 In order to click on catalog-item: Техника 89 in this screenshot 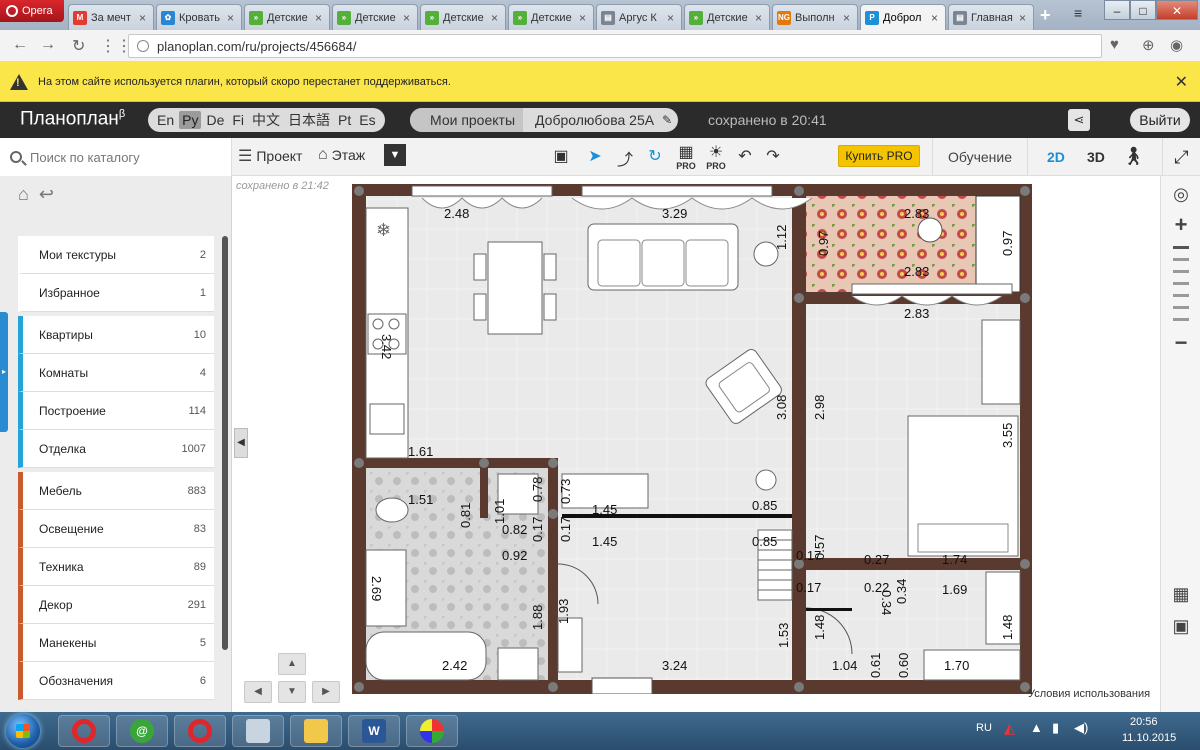, I will do `click(116, 567)`.